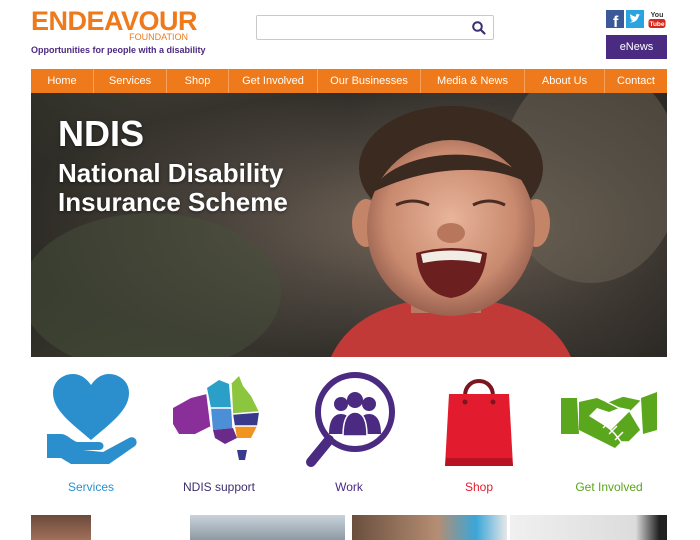 This screenshot has width=700, height=540. I want to click on svg-text: f, so click(616, 21).